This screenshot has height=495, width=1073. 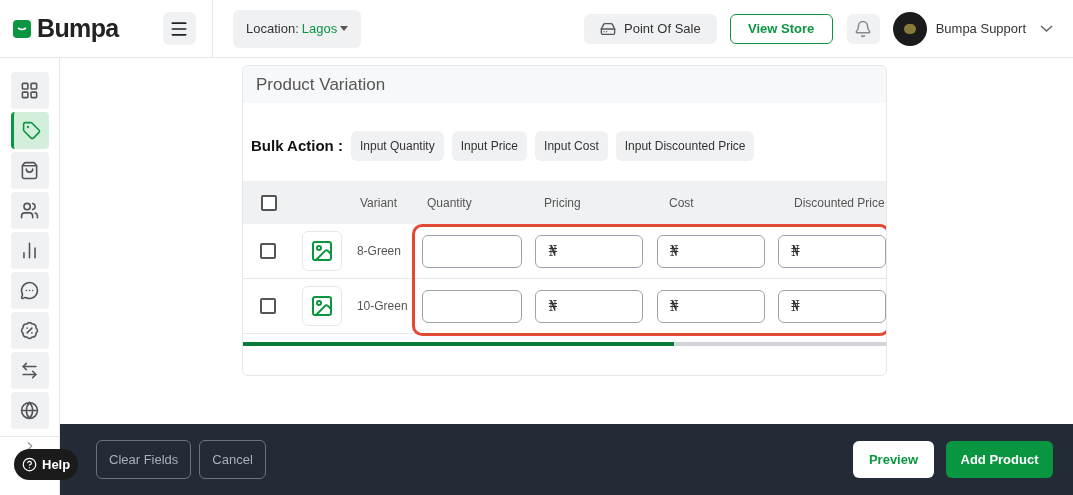 I want to click on column-header: Cost, so click(x=682, y=203).